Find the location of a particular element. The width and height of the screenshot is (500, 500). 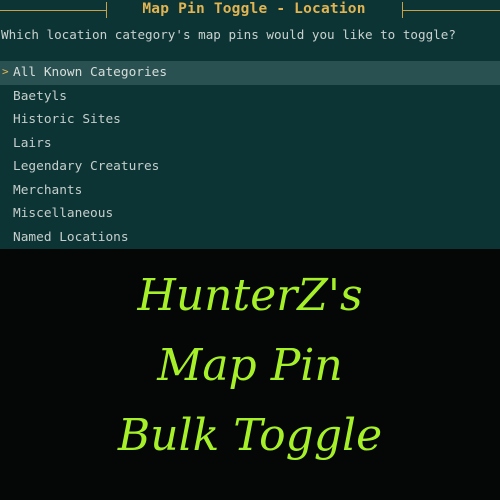

menu-item-historic-sites: Historic Sites is located at coordinates (250, 120).